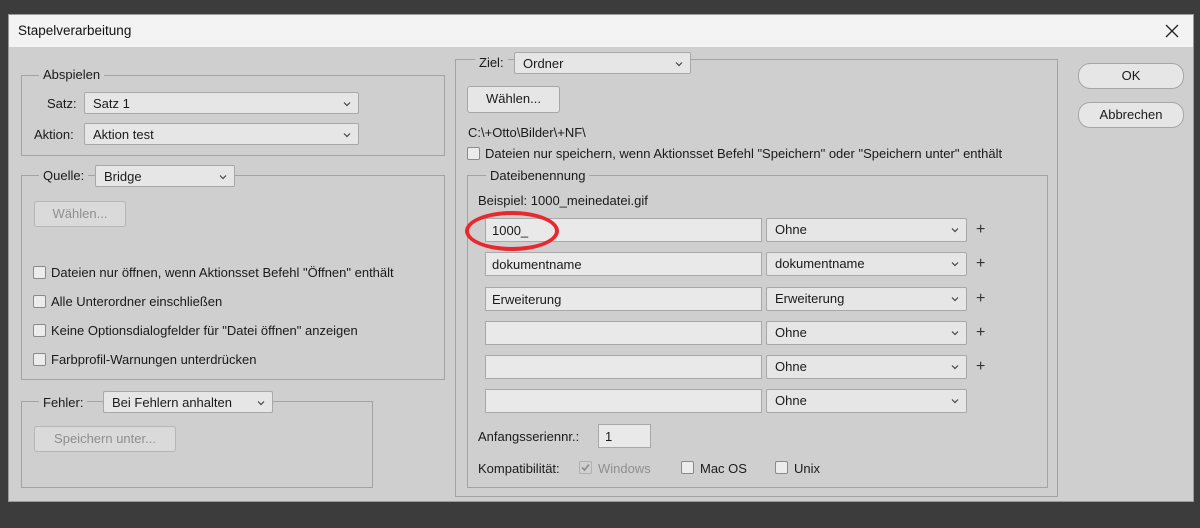 This screenshot has width=1200, height=528. I want to click on naming-add-5: +, so click(980, 367).